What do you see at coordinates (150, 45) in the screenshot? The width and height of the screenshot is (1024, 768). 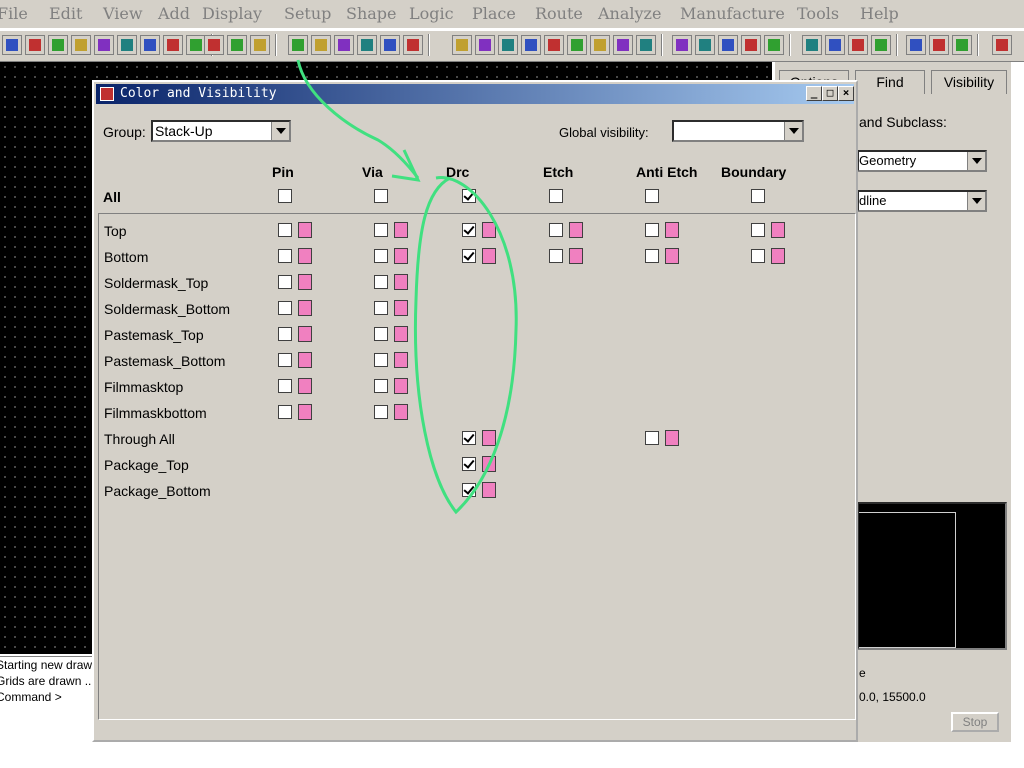 I see `redo-dropdown-icon` at bounding box center [150, 45].